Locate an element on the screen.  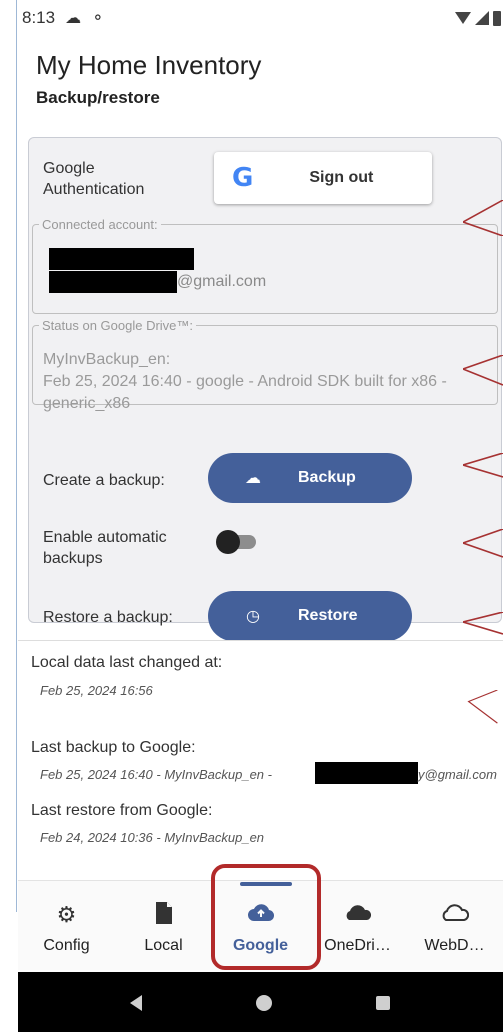
divider is located at coordinates (260, 640).